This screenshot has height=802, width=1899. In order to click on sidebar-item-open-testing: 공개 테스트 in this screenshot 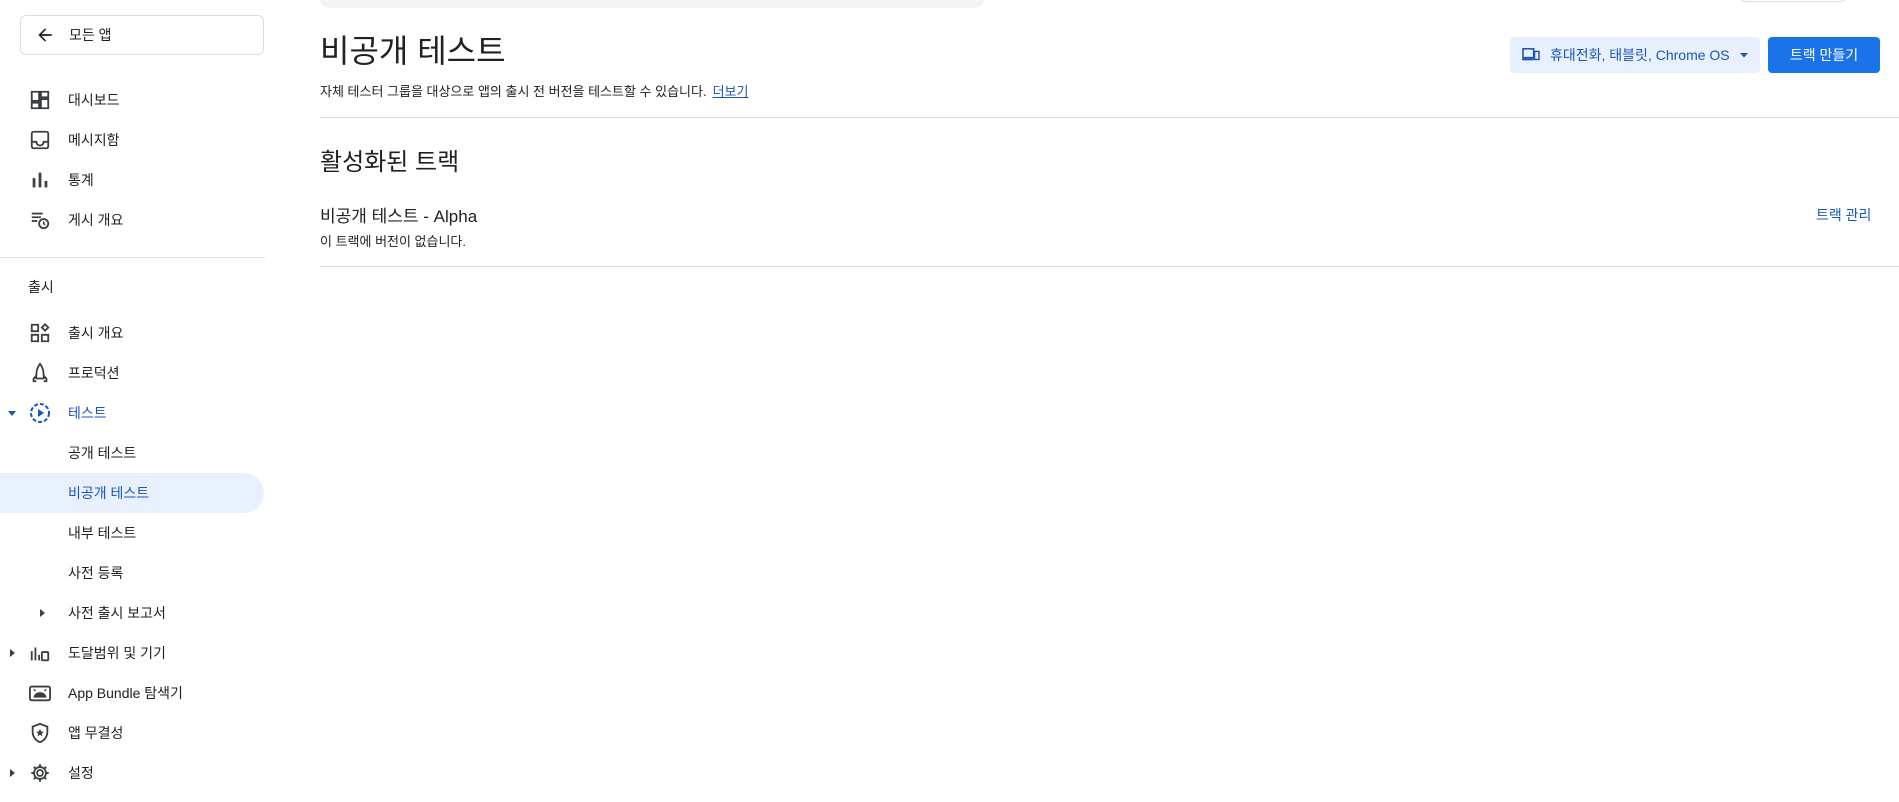, I will do `click(132, 453)`.